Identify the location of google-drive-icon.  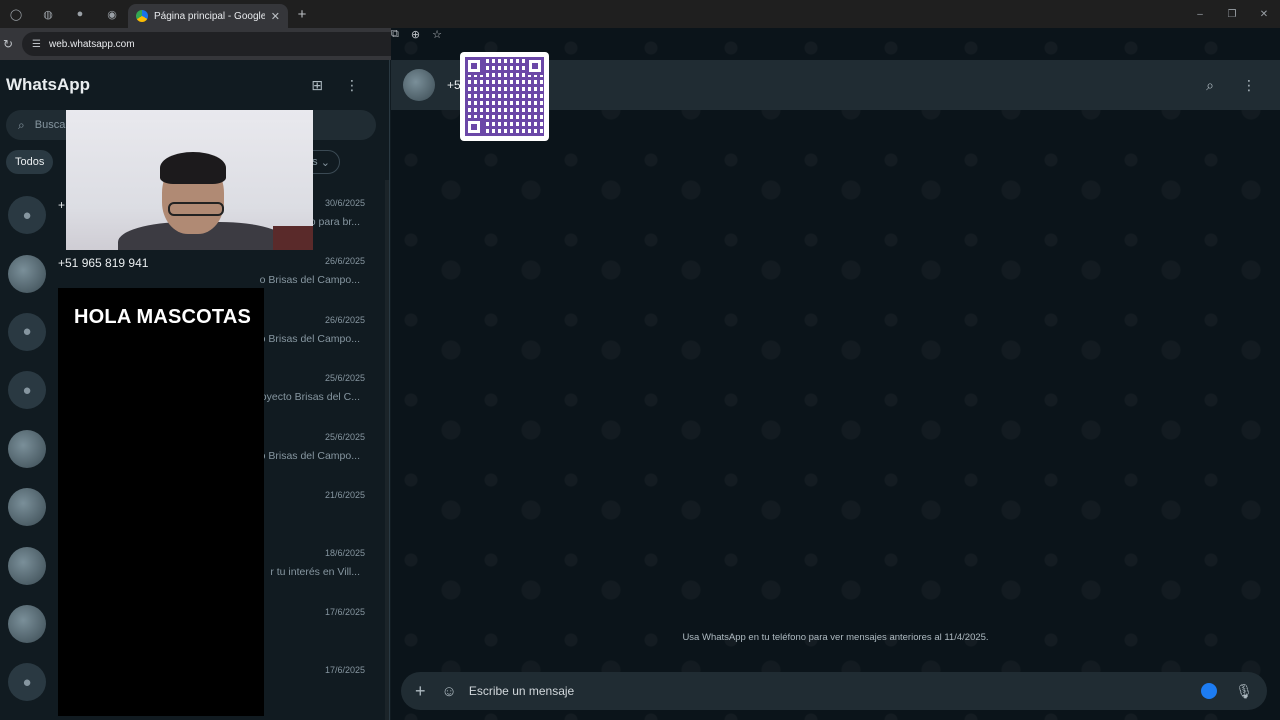
(142, 16).